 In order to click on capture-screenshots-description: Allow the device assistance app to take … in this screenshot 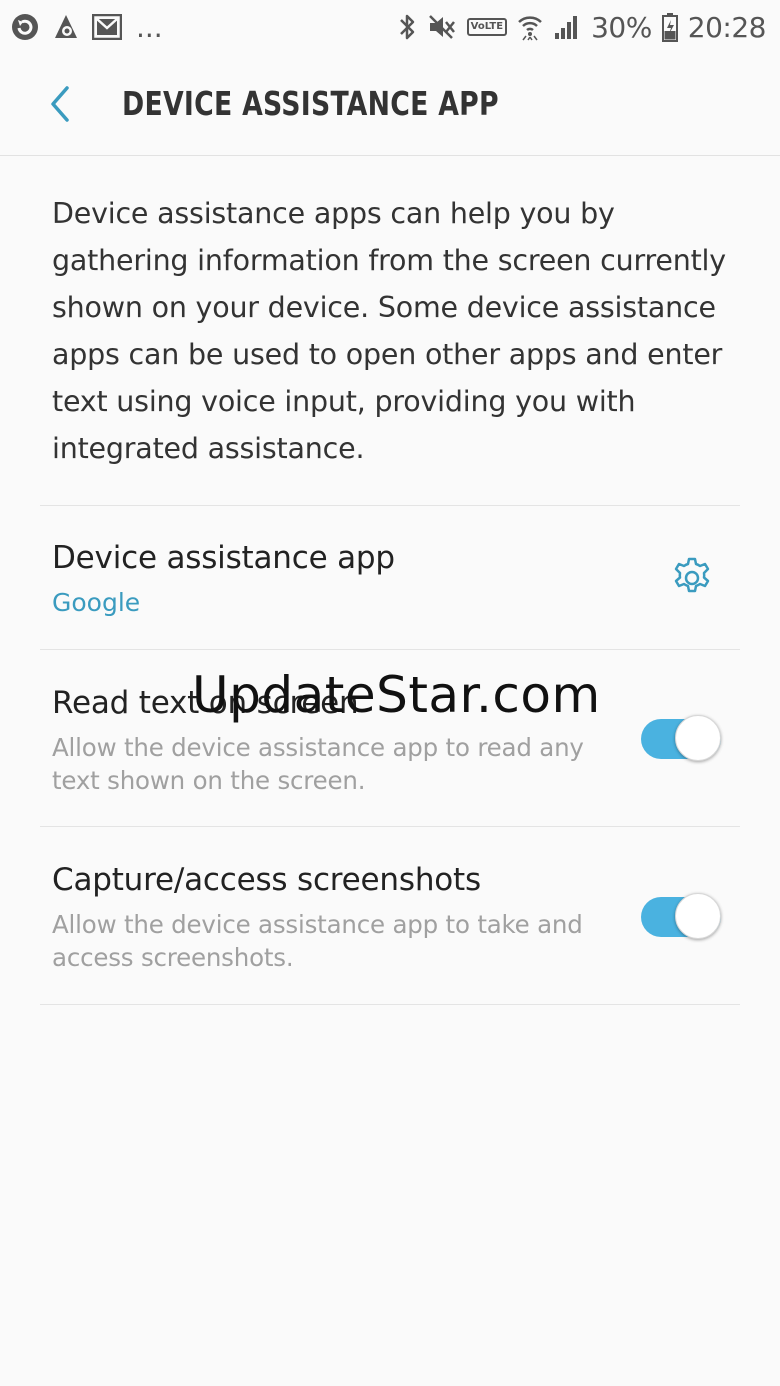, I will do `click(317, 941)`.